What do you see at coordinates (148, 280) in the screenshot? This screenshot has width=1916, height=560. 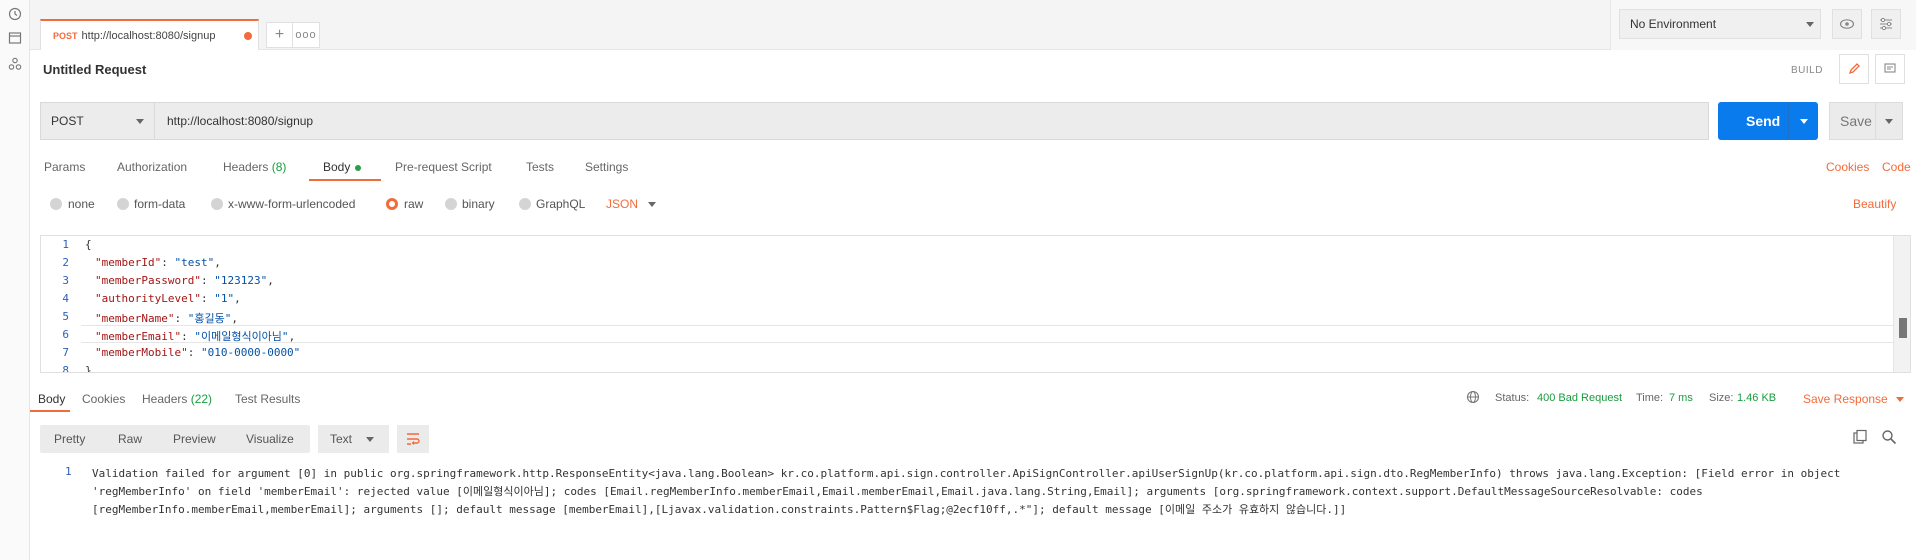 I see `json-key: "memberPassword"` at bounding box center [148, 280].